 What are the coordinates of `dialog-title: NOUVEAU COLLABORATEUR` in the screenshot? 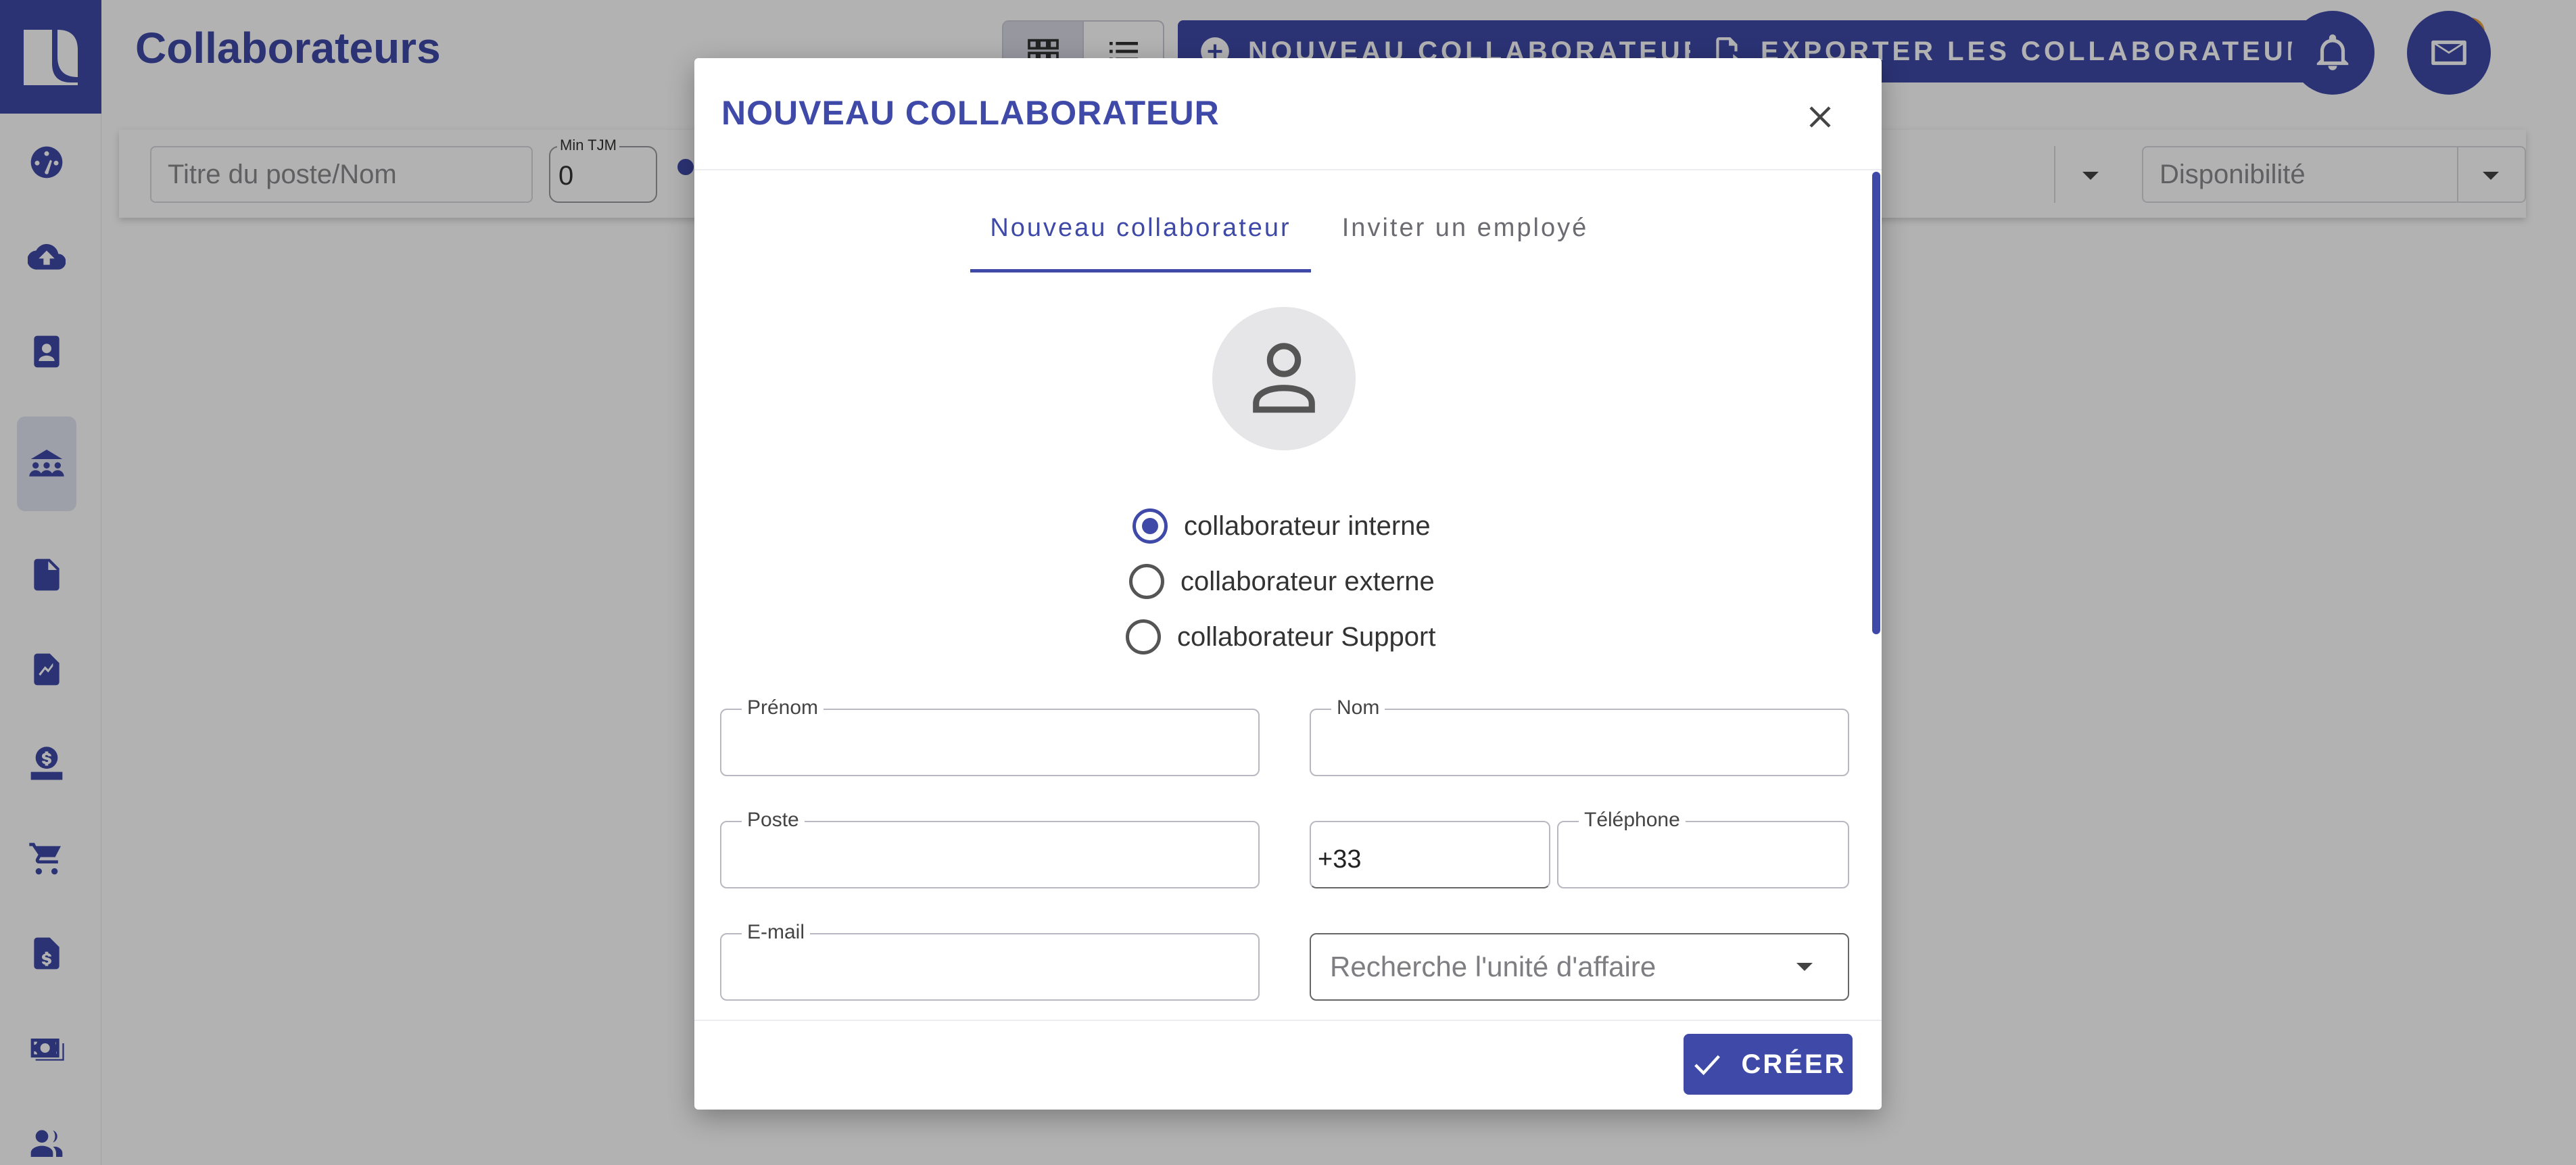 It's located at (970, 113).